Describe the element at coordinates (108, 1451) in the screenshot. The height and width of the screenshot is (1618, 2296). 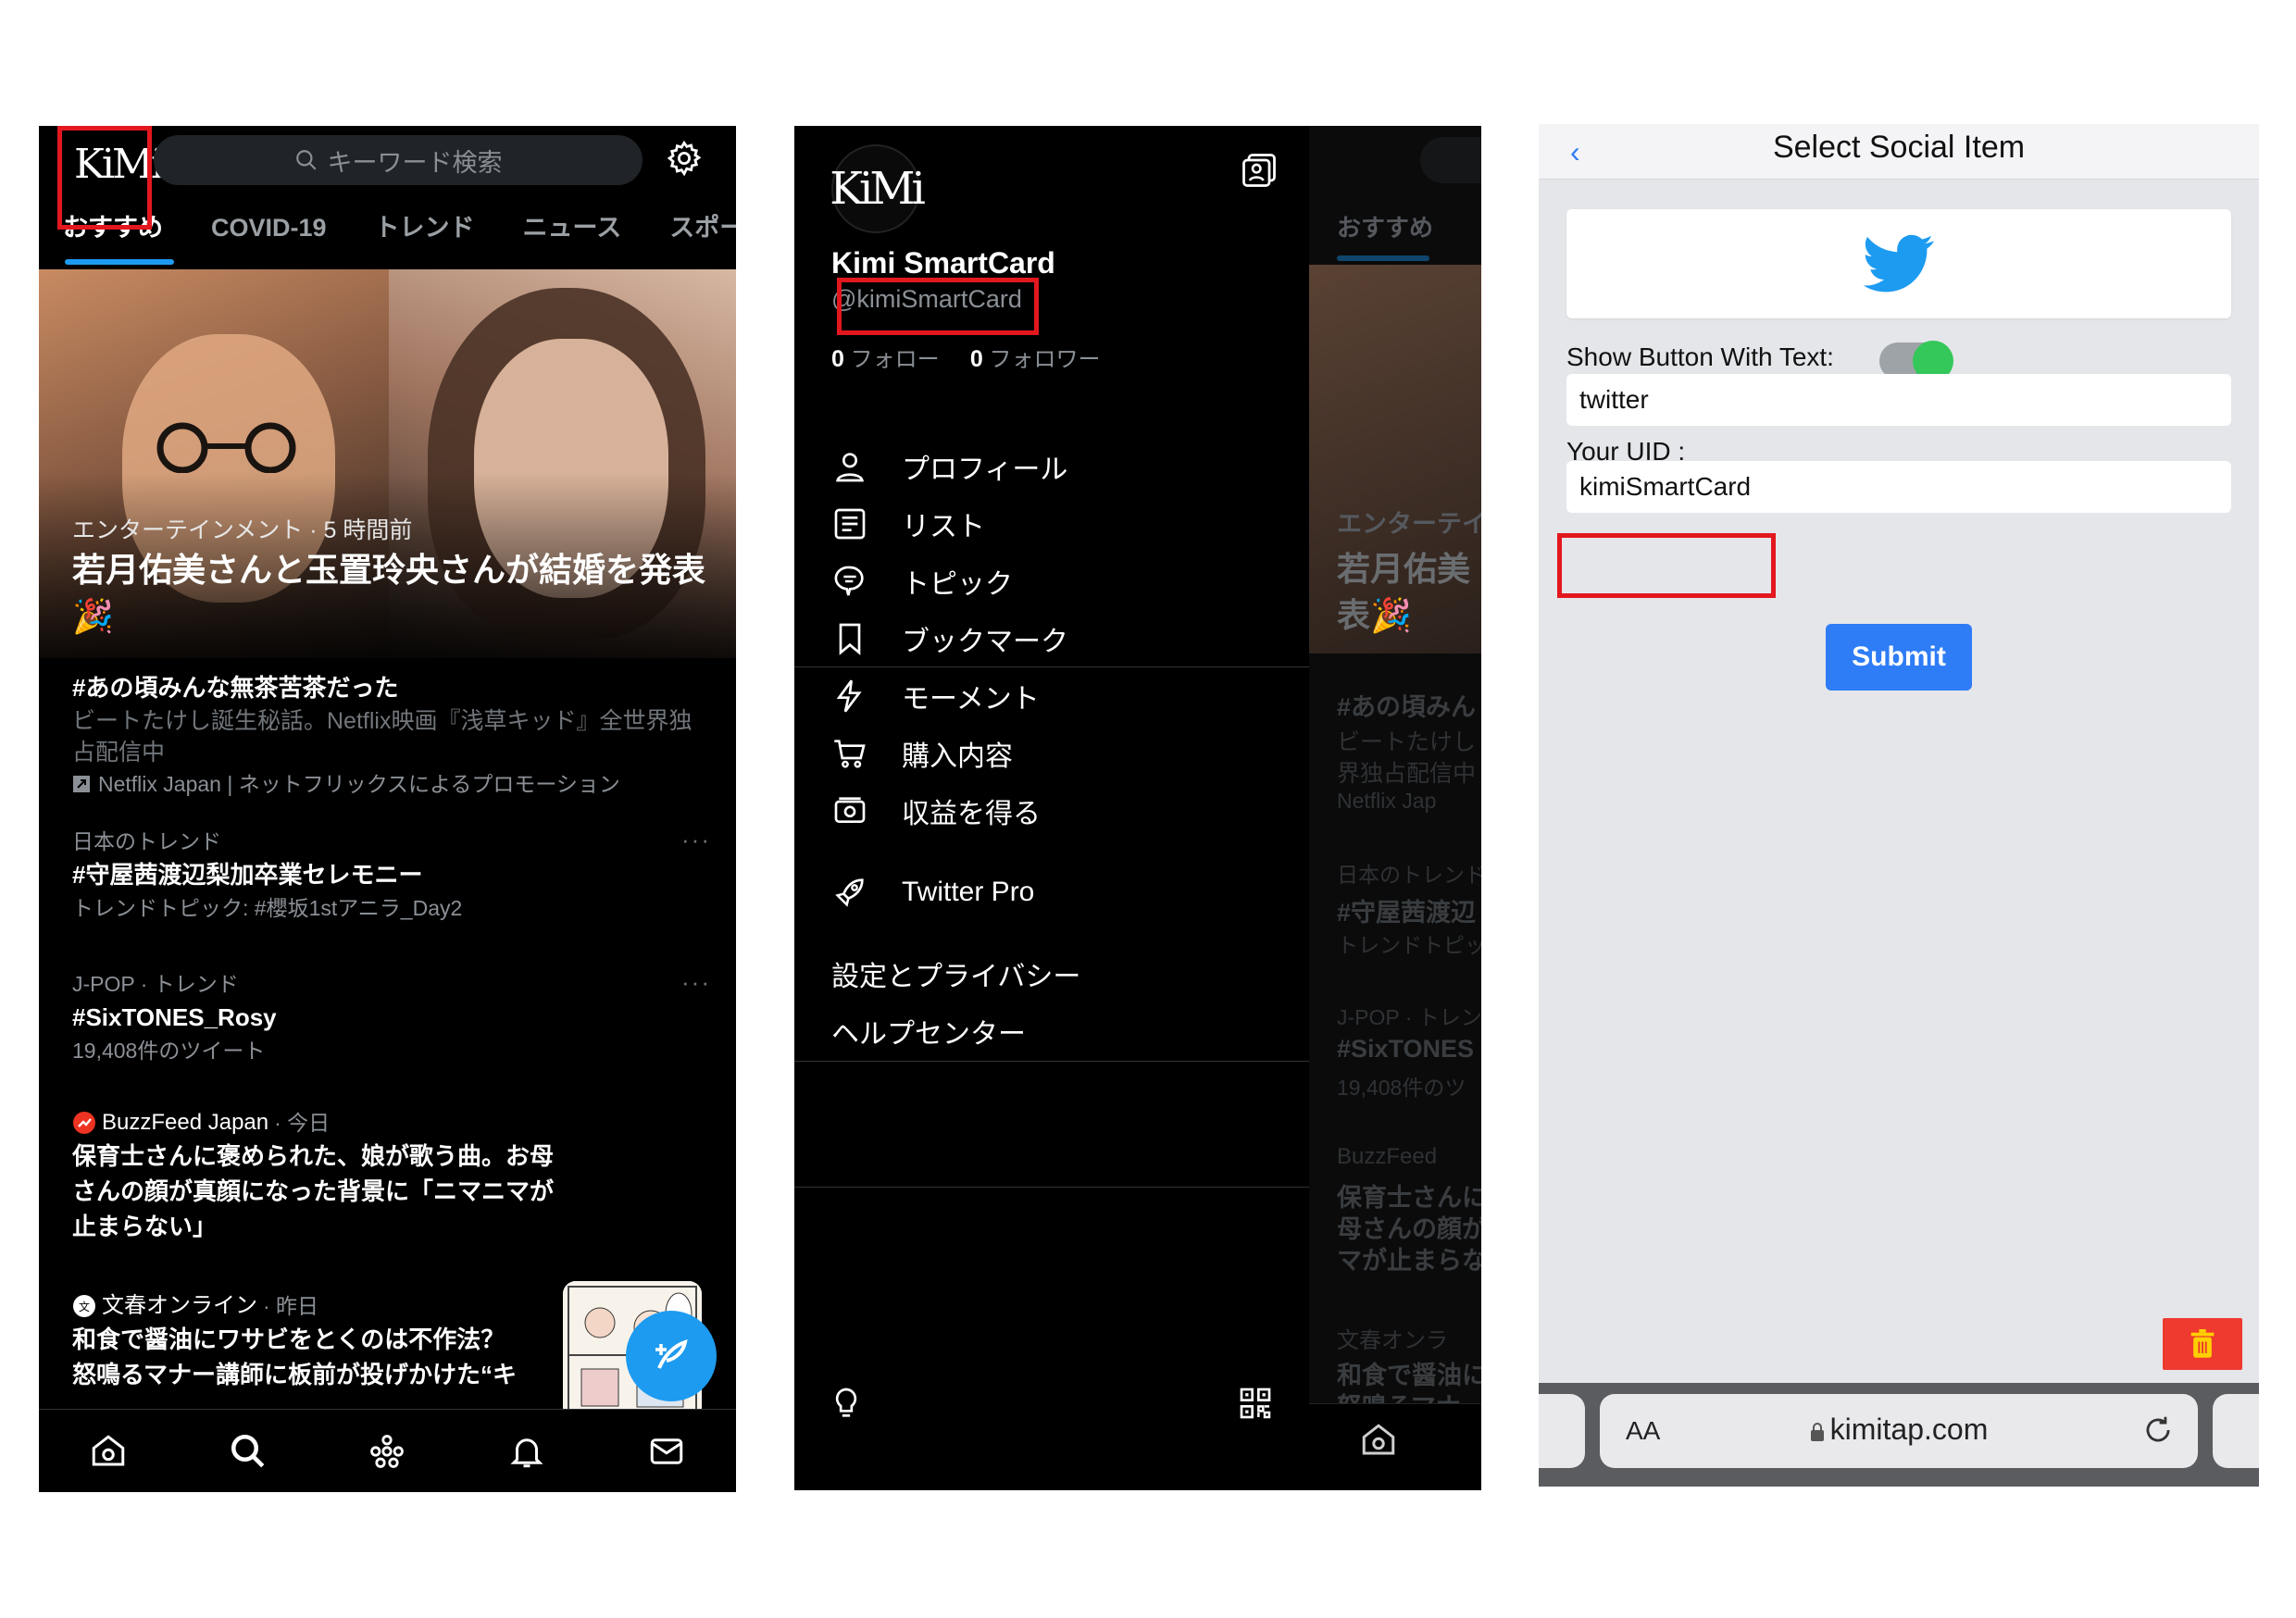
I see `home-icon` at that location.